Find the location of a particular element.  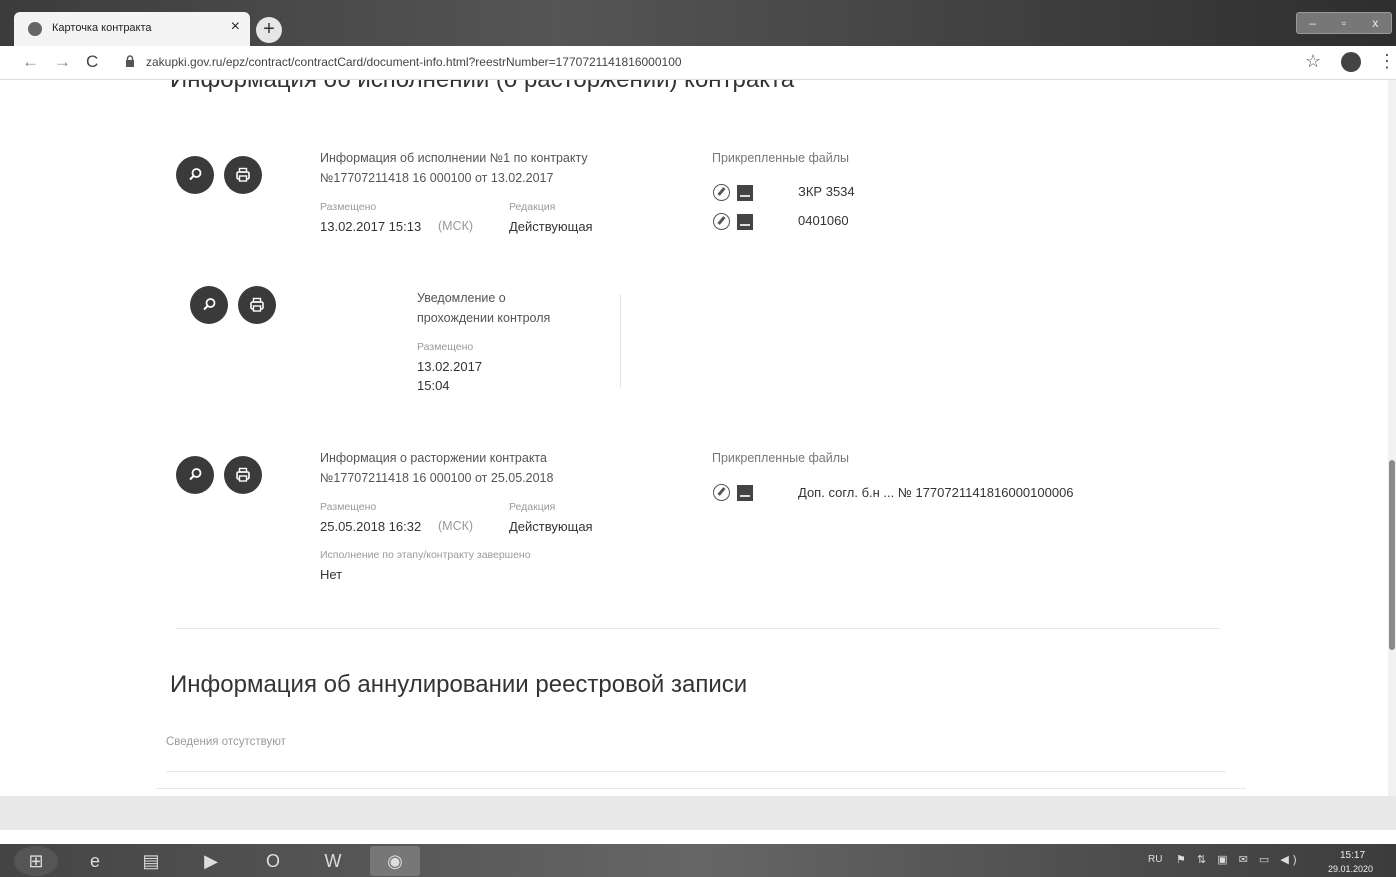

tab-close-icon: × is located at coordinates (235, 27).